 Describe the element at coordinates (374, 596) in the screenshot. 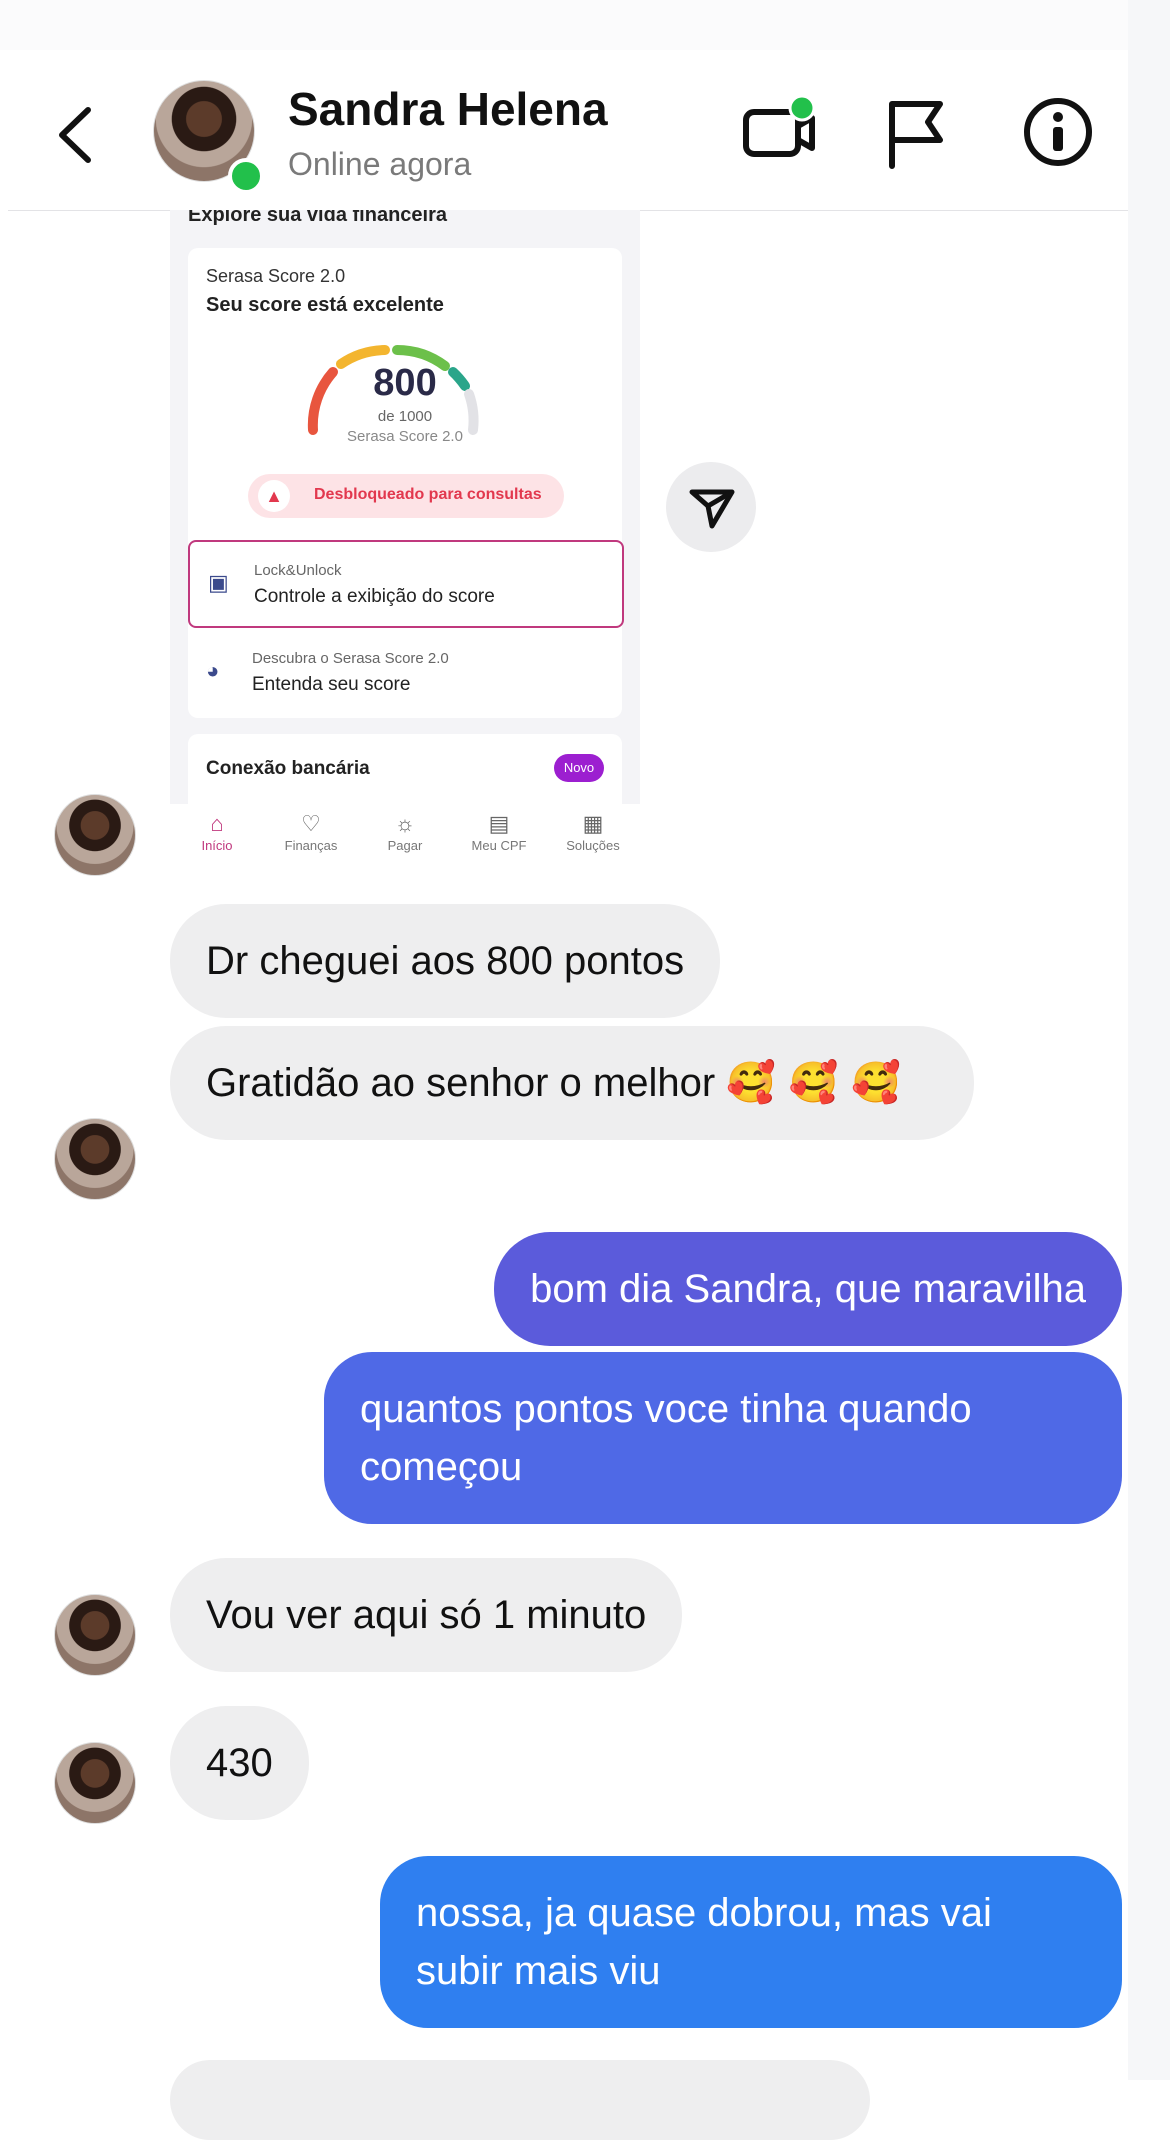

I see `lock-main: Controle a exibição do score` at that location.